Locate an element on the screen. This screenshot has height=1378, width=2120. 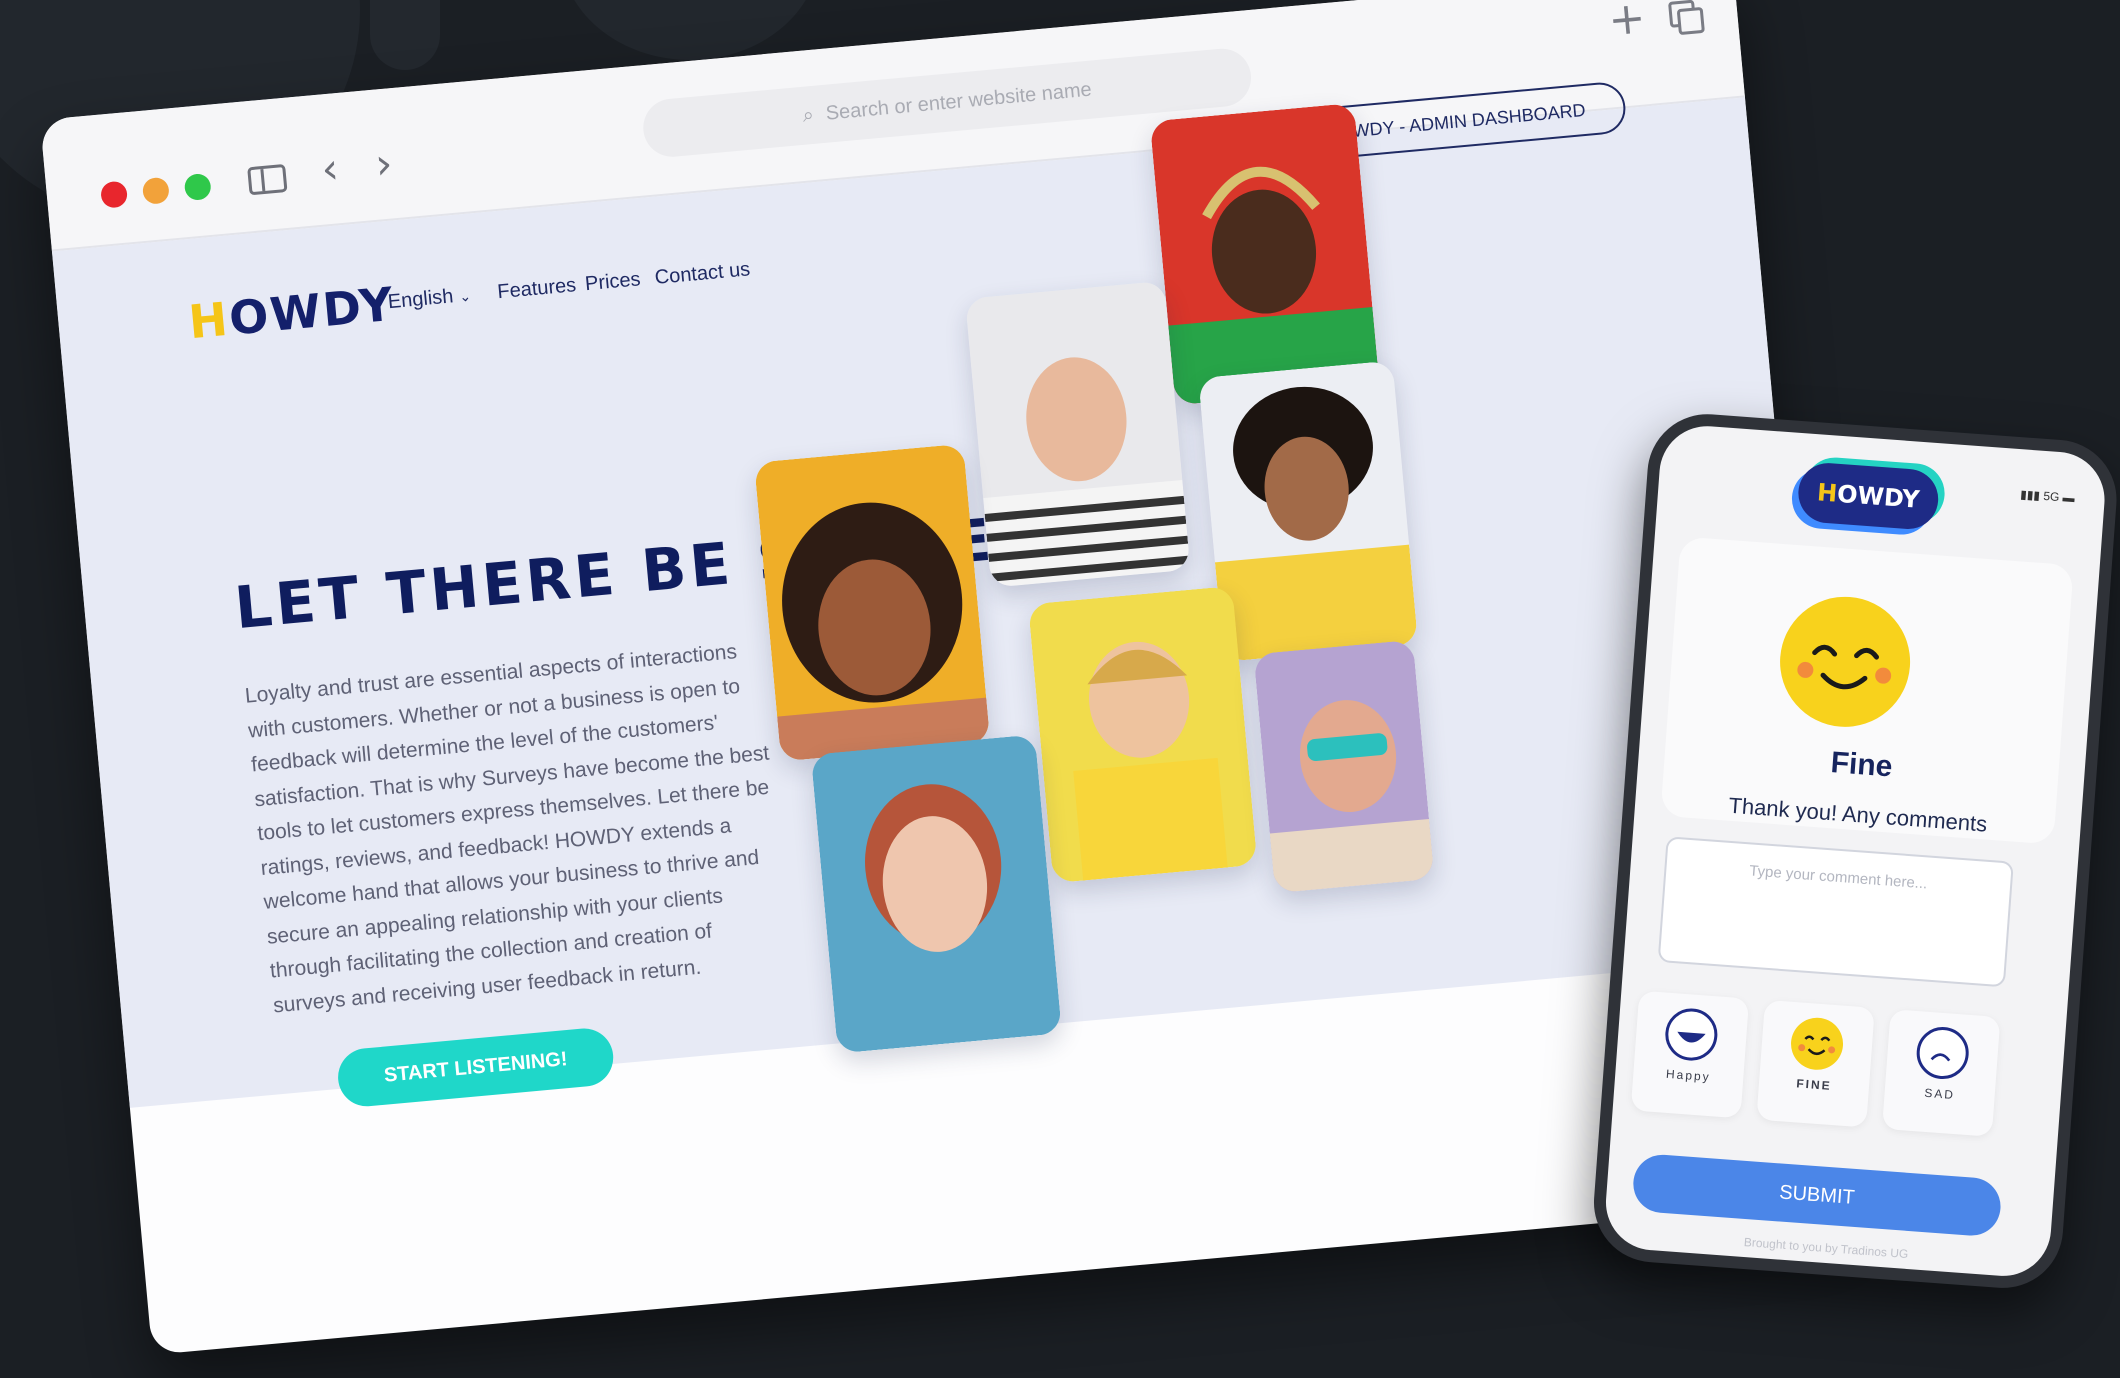
photo-woman-yellow-background is located at coordinates (872, 602).